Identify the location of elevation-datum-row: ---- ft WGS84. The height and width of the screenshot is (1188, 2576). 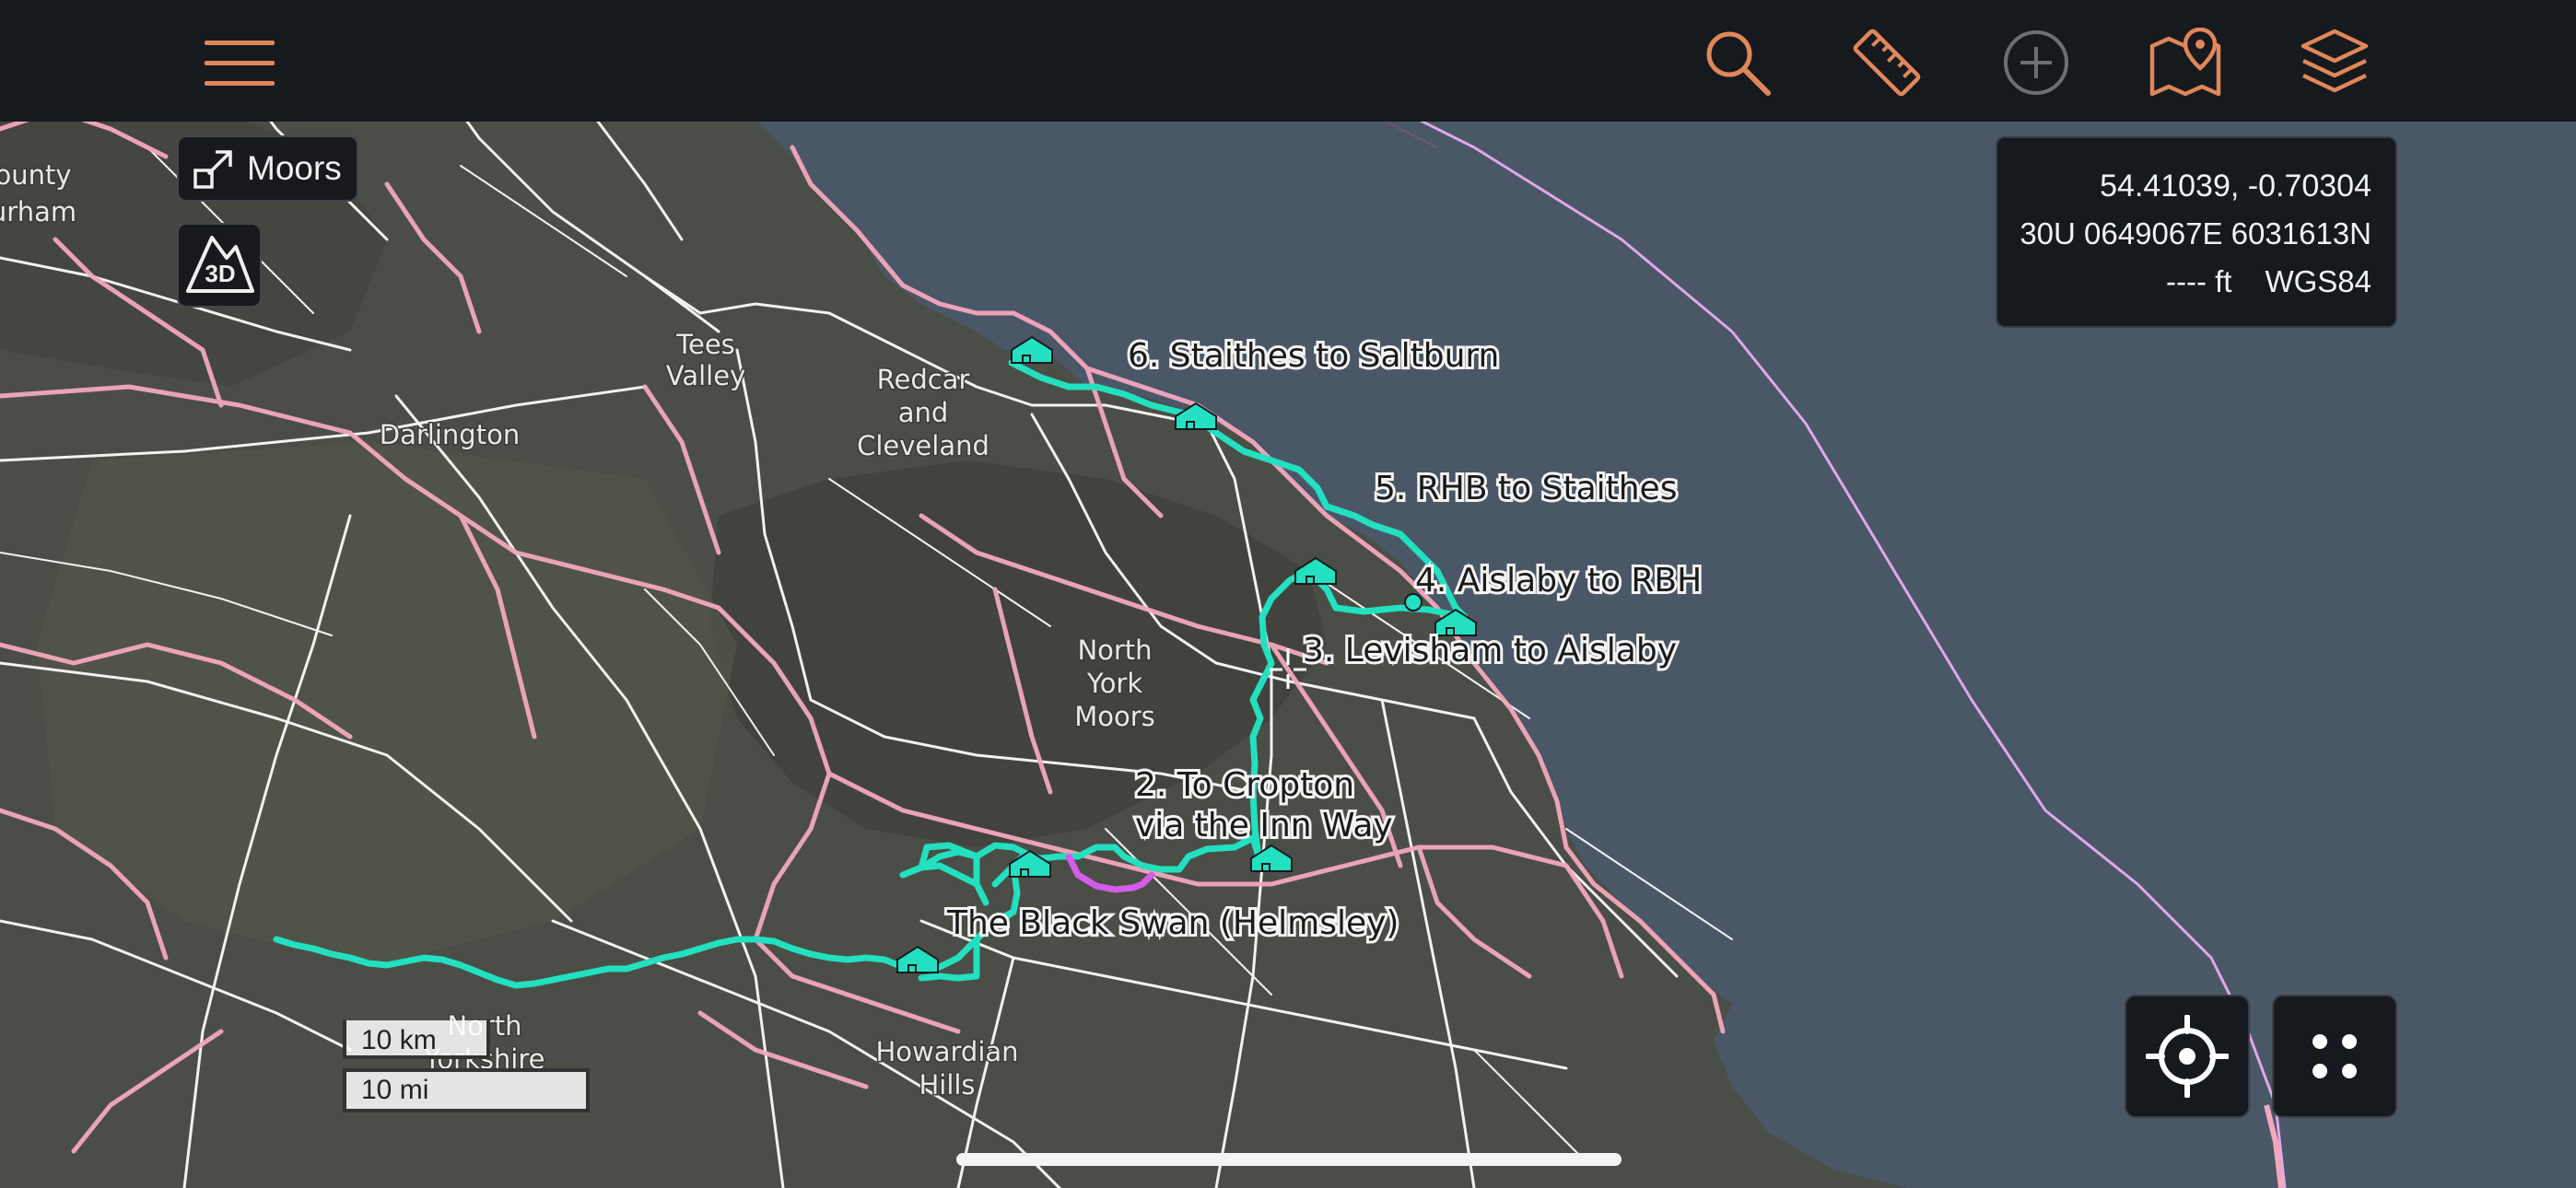
(2184, 282).